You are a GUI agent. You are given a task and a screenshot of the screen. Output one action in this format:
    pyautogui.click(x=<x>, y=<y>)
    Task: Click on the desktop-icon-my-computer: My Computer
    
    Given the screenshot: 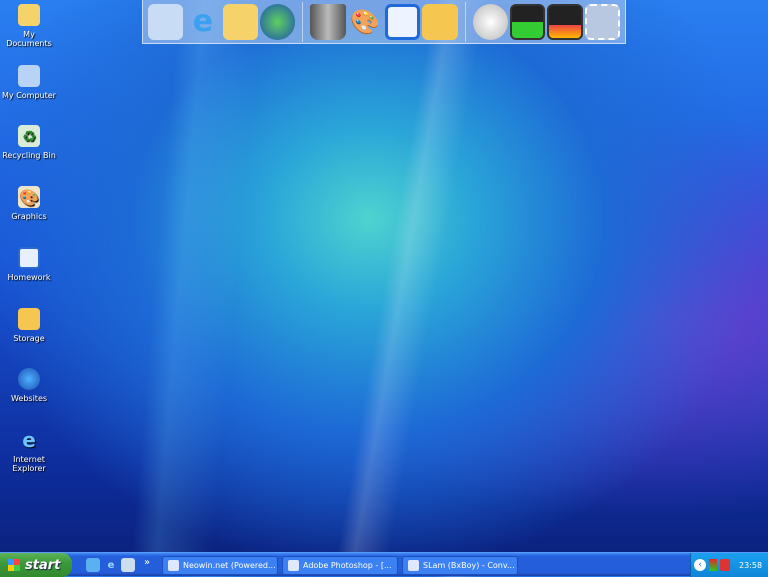 What is the action you would take?
    pyautogui.click(x=29, y=82)
    